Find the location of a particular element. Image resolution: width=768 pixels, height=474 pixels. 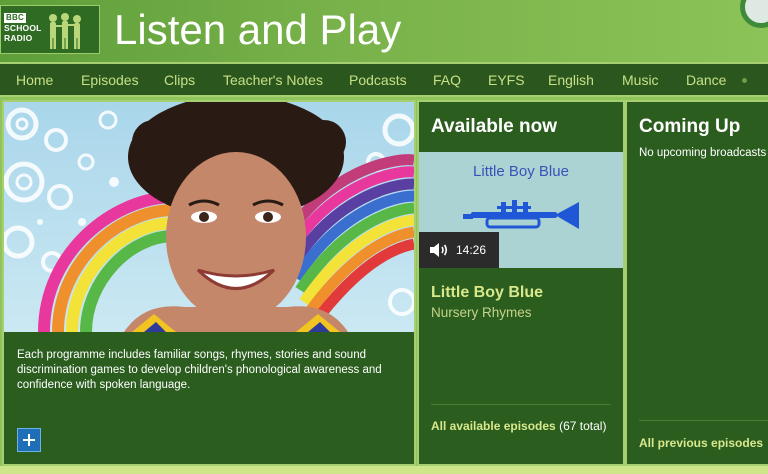

logo-text: BBC SCHOOL RADIO is located at coordinates (23, 27).